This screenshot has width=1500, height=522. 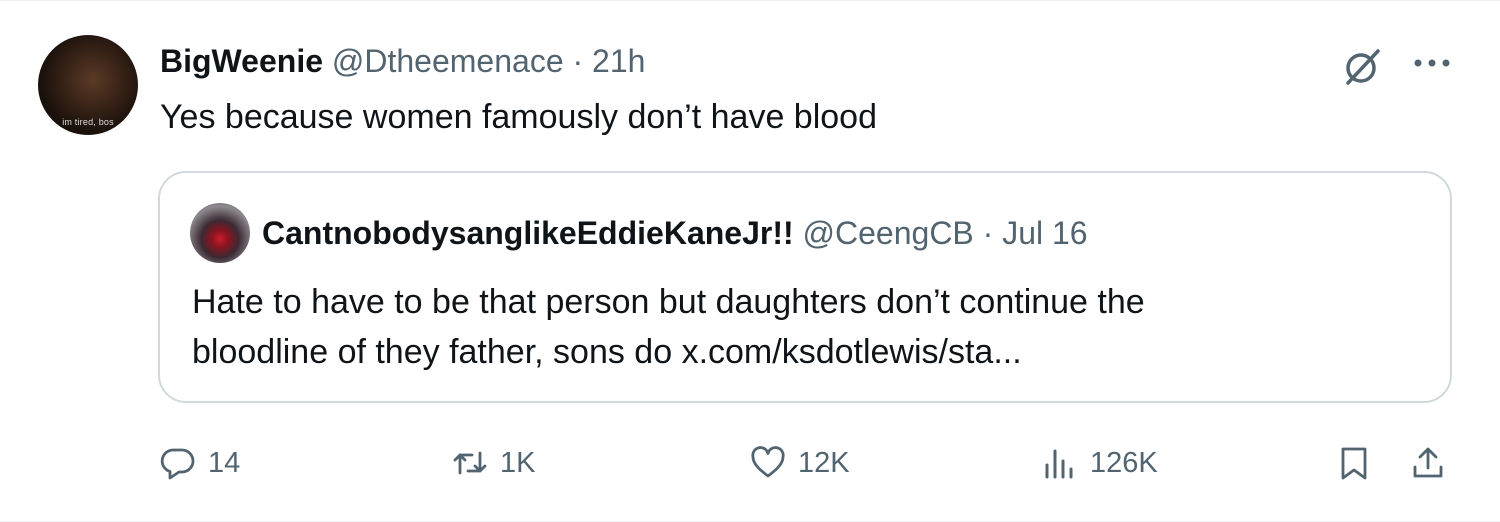 What do you see at coordinates (88, 85) in the screenshot?
I see `author-avatar: im tired, bos` at bounding box center [88, 85].